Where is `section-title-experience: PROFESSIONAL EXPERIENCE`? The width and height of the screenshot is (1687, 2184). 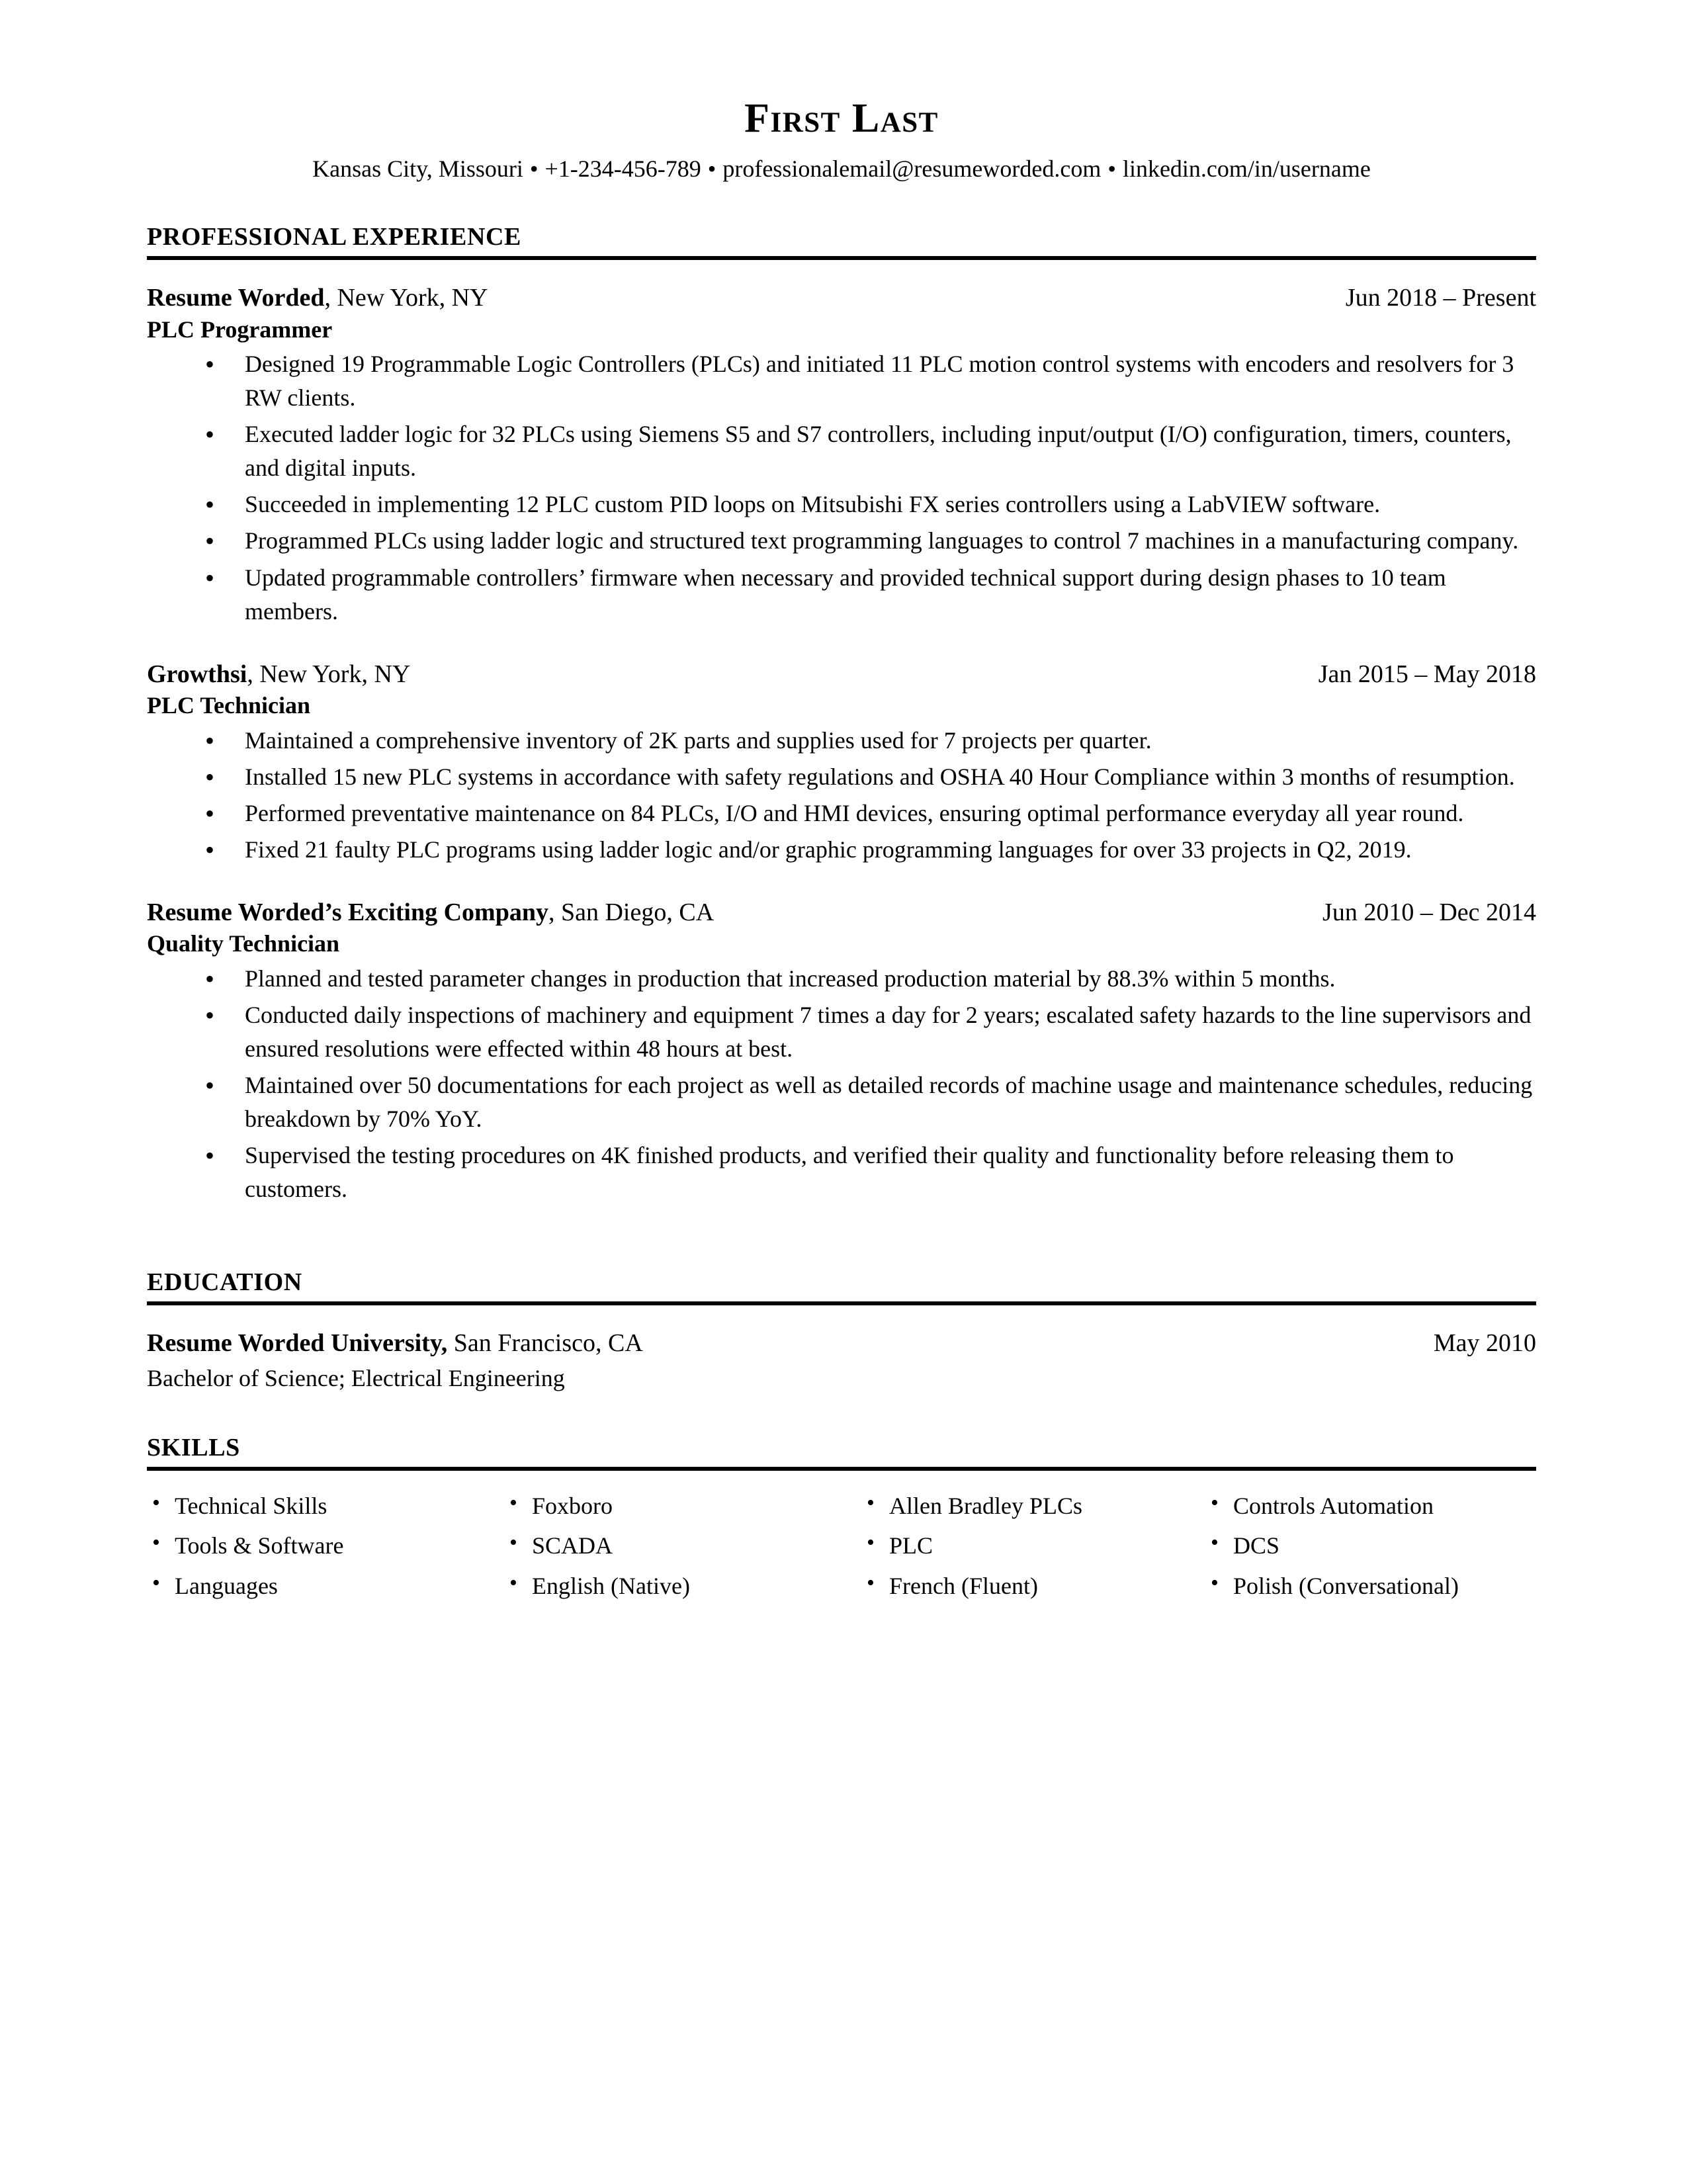
section-title-experience: PROFESSIONAL EXPERIENCE is located at coordinates (334, 237).